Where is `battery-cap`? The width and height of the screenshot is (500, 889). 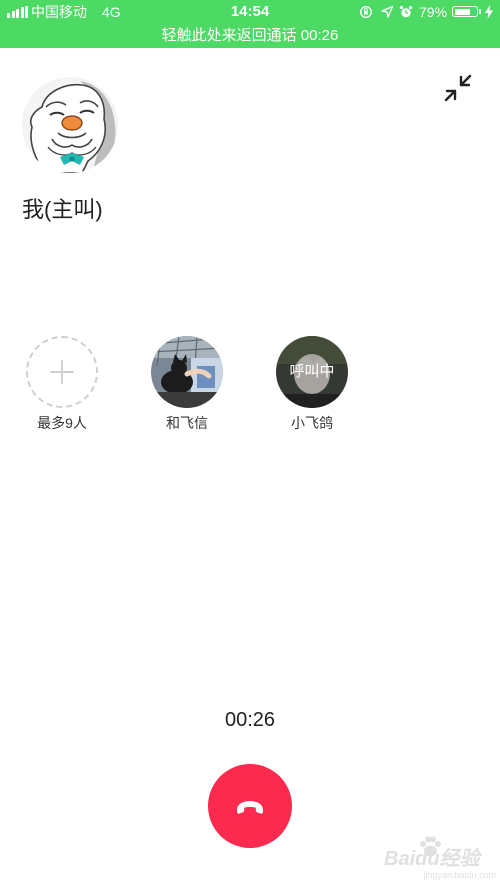
battery-cap is located at coordinates (480, 11).